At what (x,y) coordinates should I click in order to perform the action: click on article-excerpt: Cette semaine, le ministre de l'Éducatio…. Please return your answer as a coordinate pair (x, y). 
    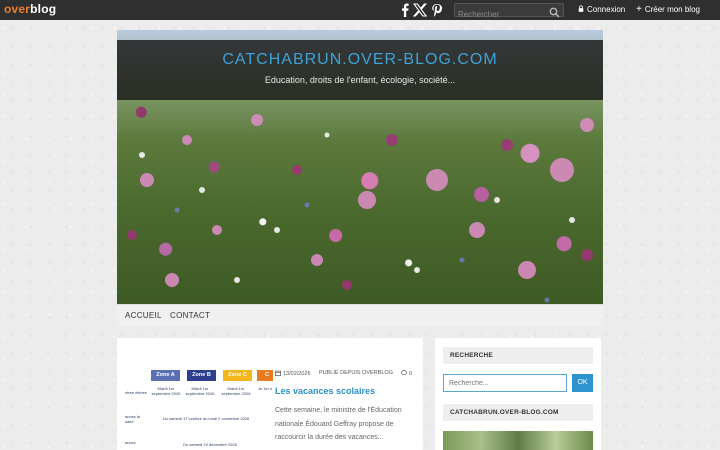
    Looking at the image, I should click on (338, 424).